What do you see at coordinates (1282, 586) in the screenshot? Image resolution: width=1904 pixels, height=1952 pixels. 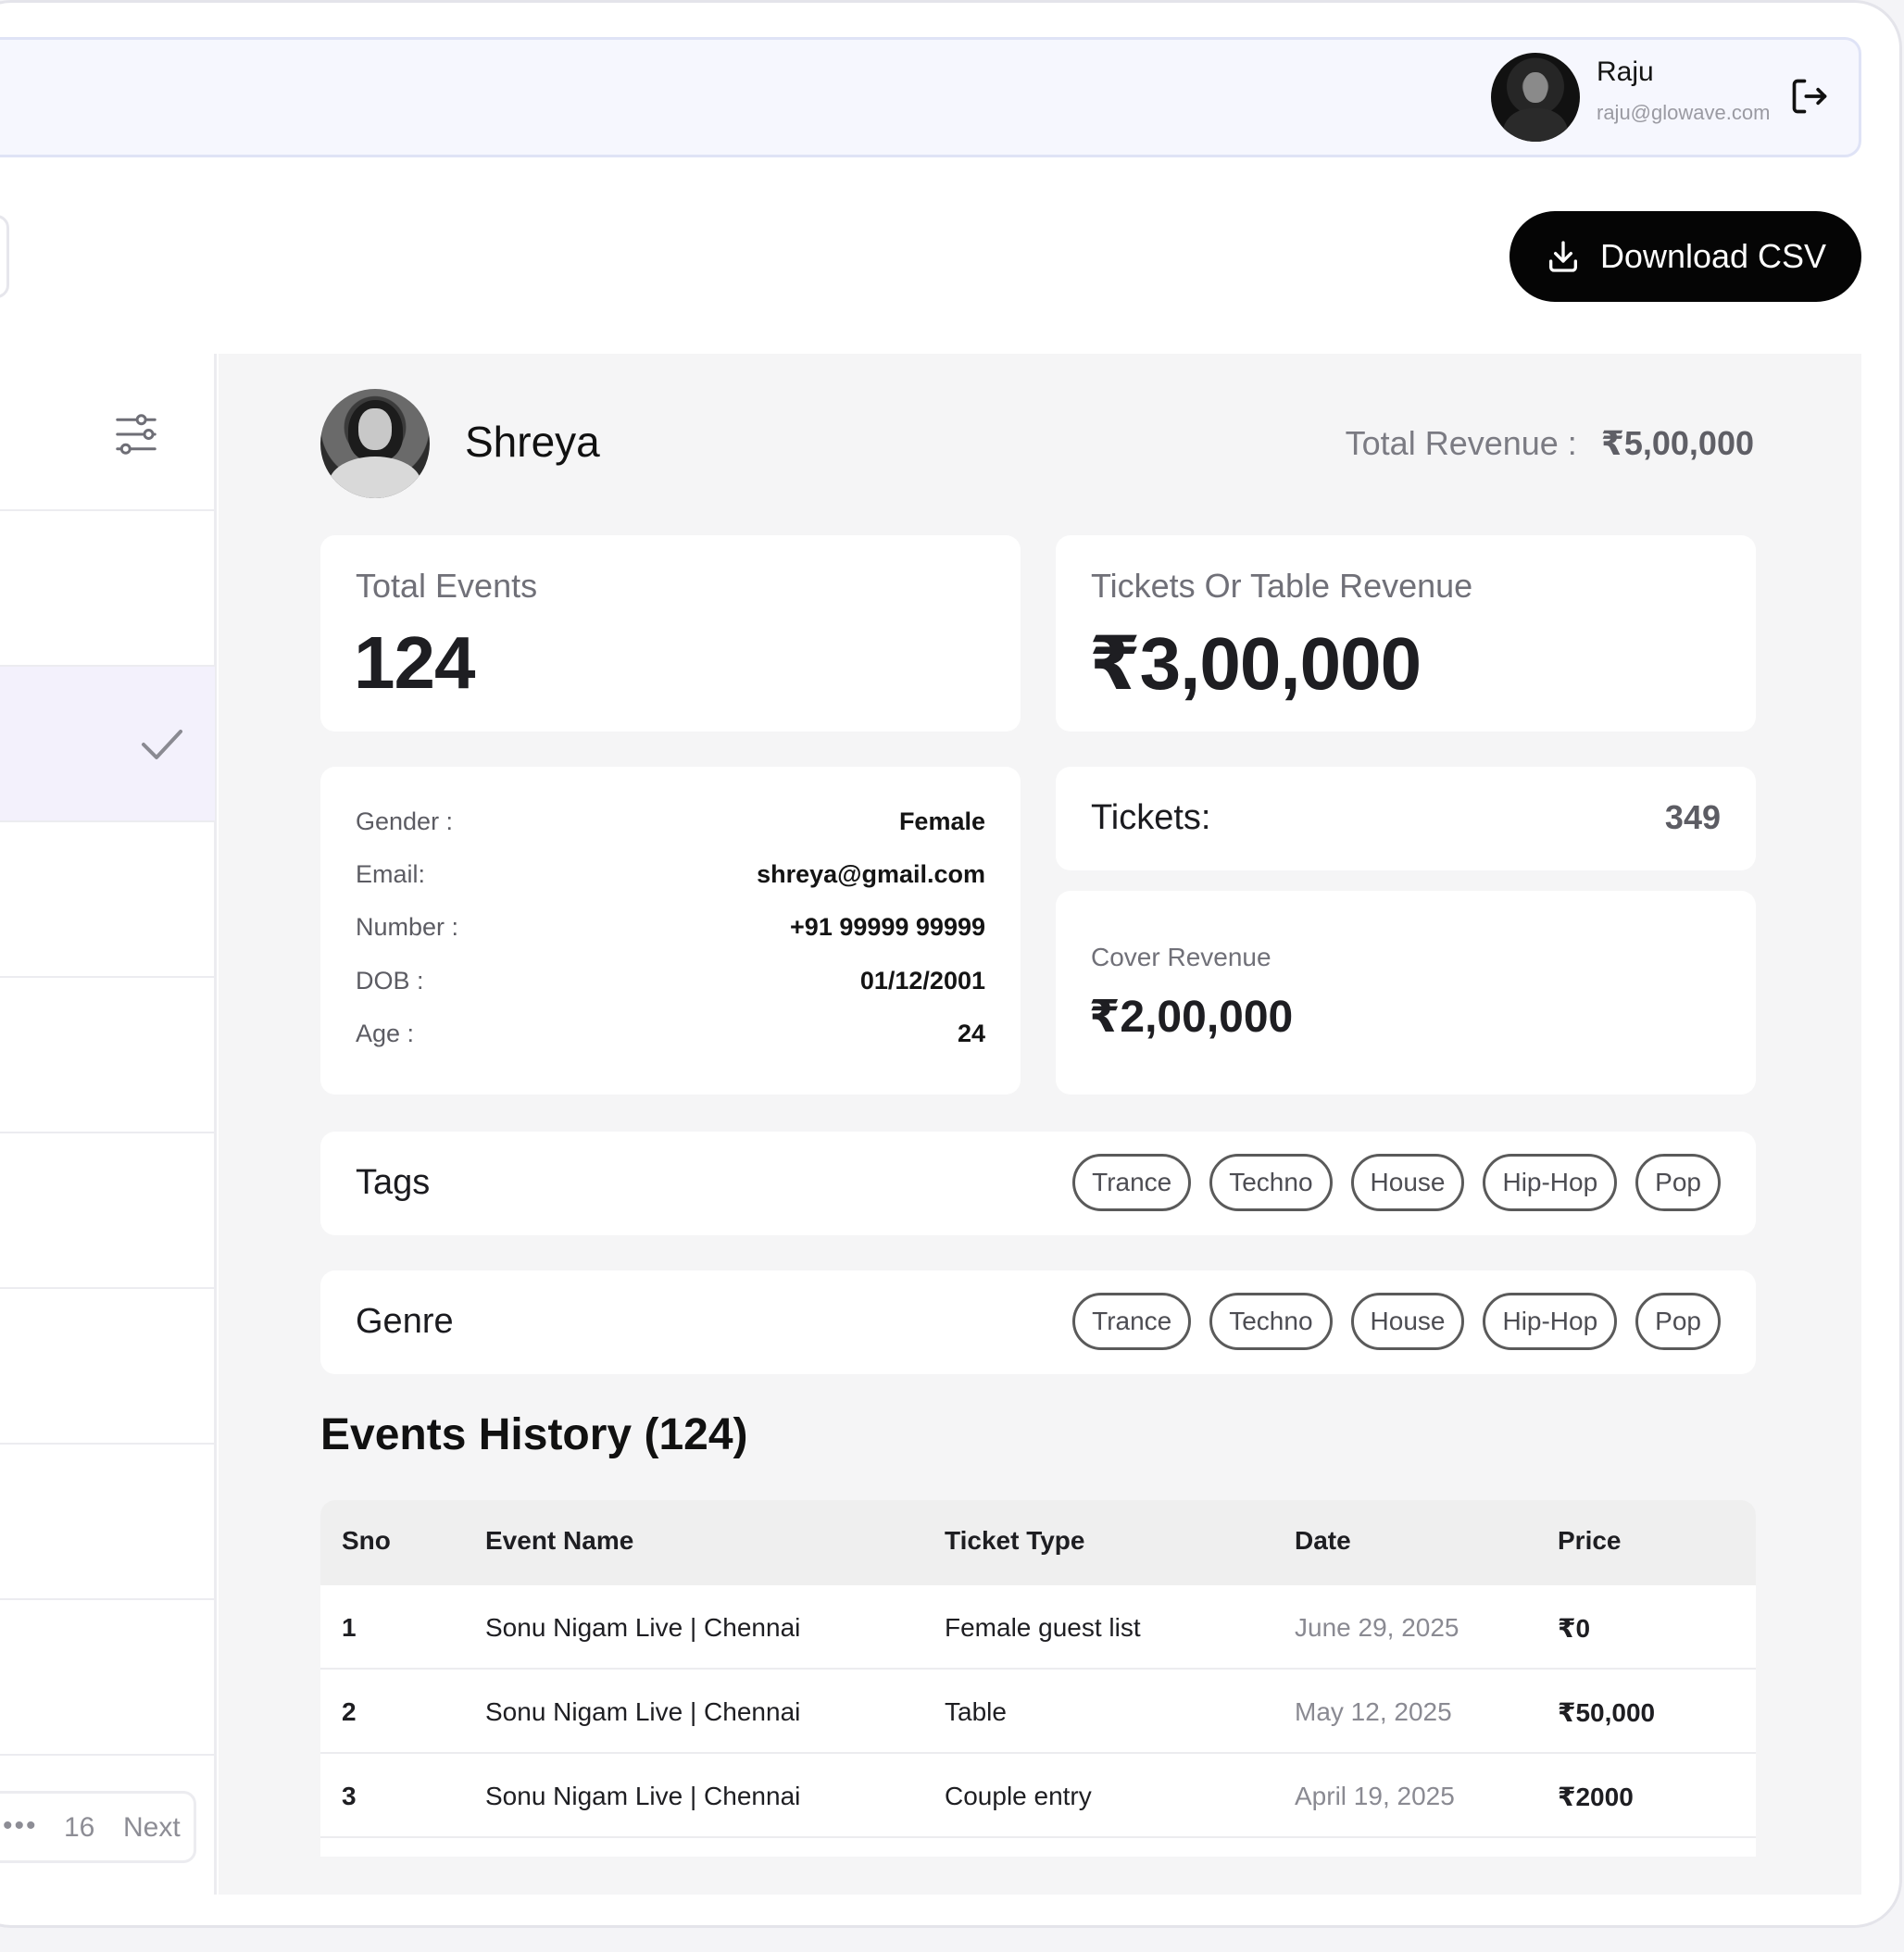 I see `tickets-table-revenue-label: Tickets Or Table Revenue` at bounding box center [1282, 586].